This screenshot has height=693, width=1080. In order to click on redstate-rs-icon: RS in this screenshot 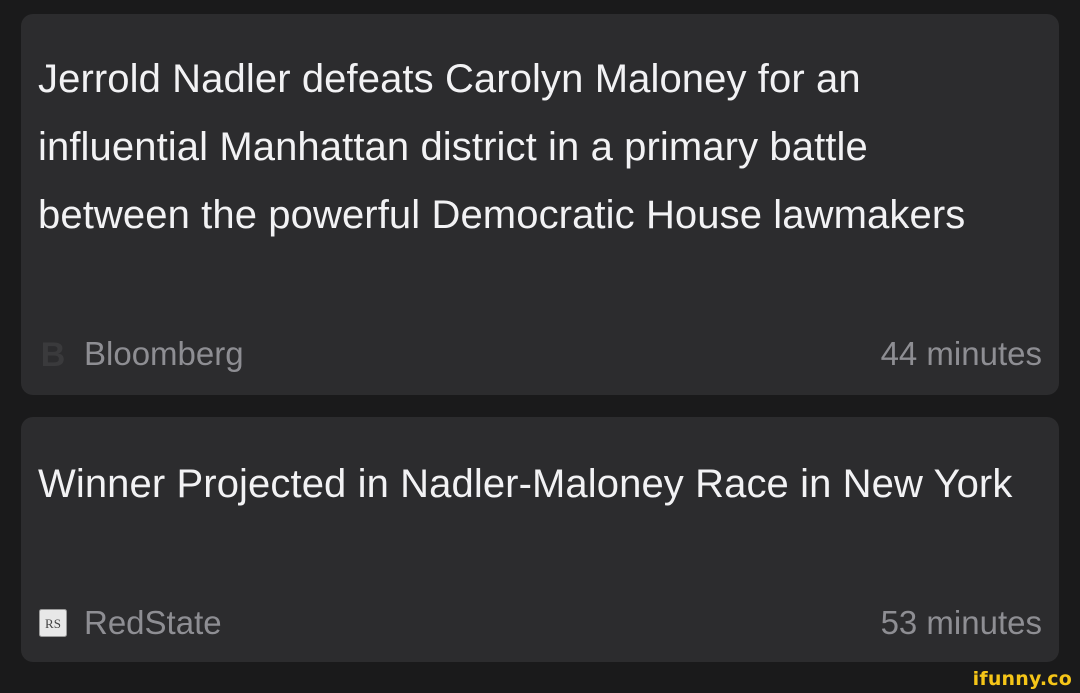, I will do `click(53, 623)`.